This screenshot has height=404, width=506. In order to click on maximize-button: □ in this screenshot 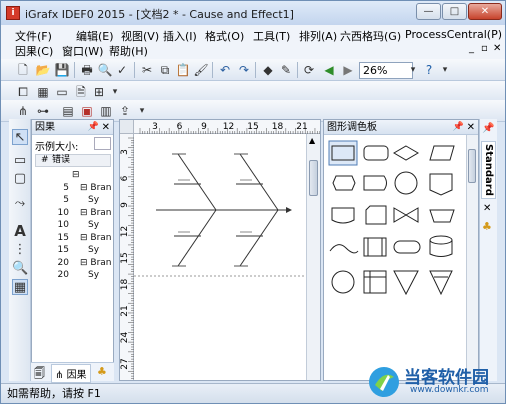, I will do `click(454, 11)`.